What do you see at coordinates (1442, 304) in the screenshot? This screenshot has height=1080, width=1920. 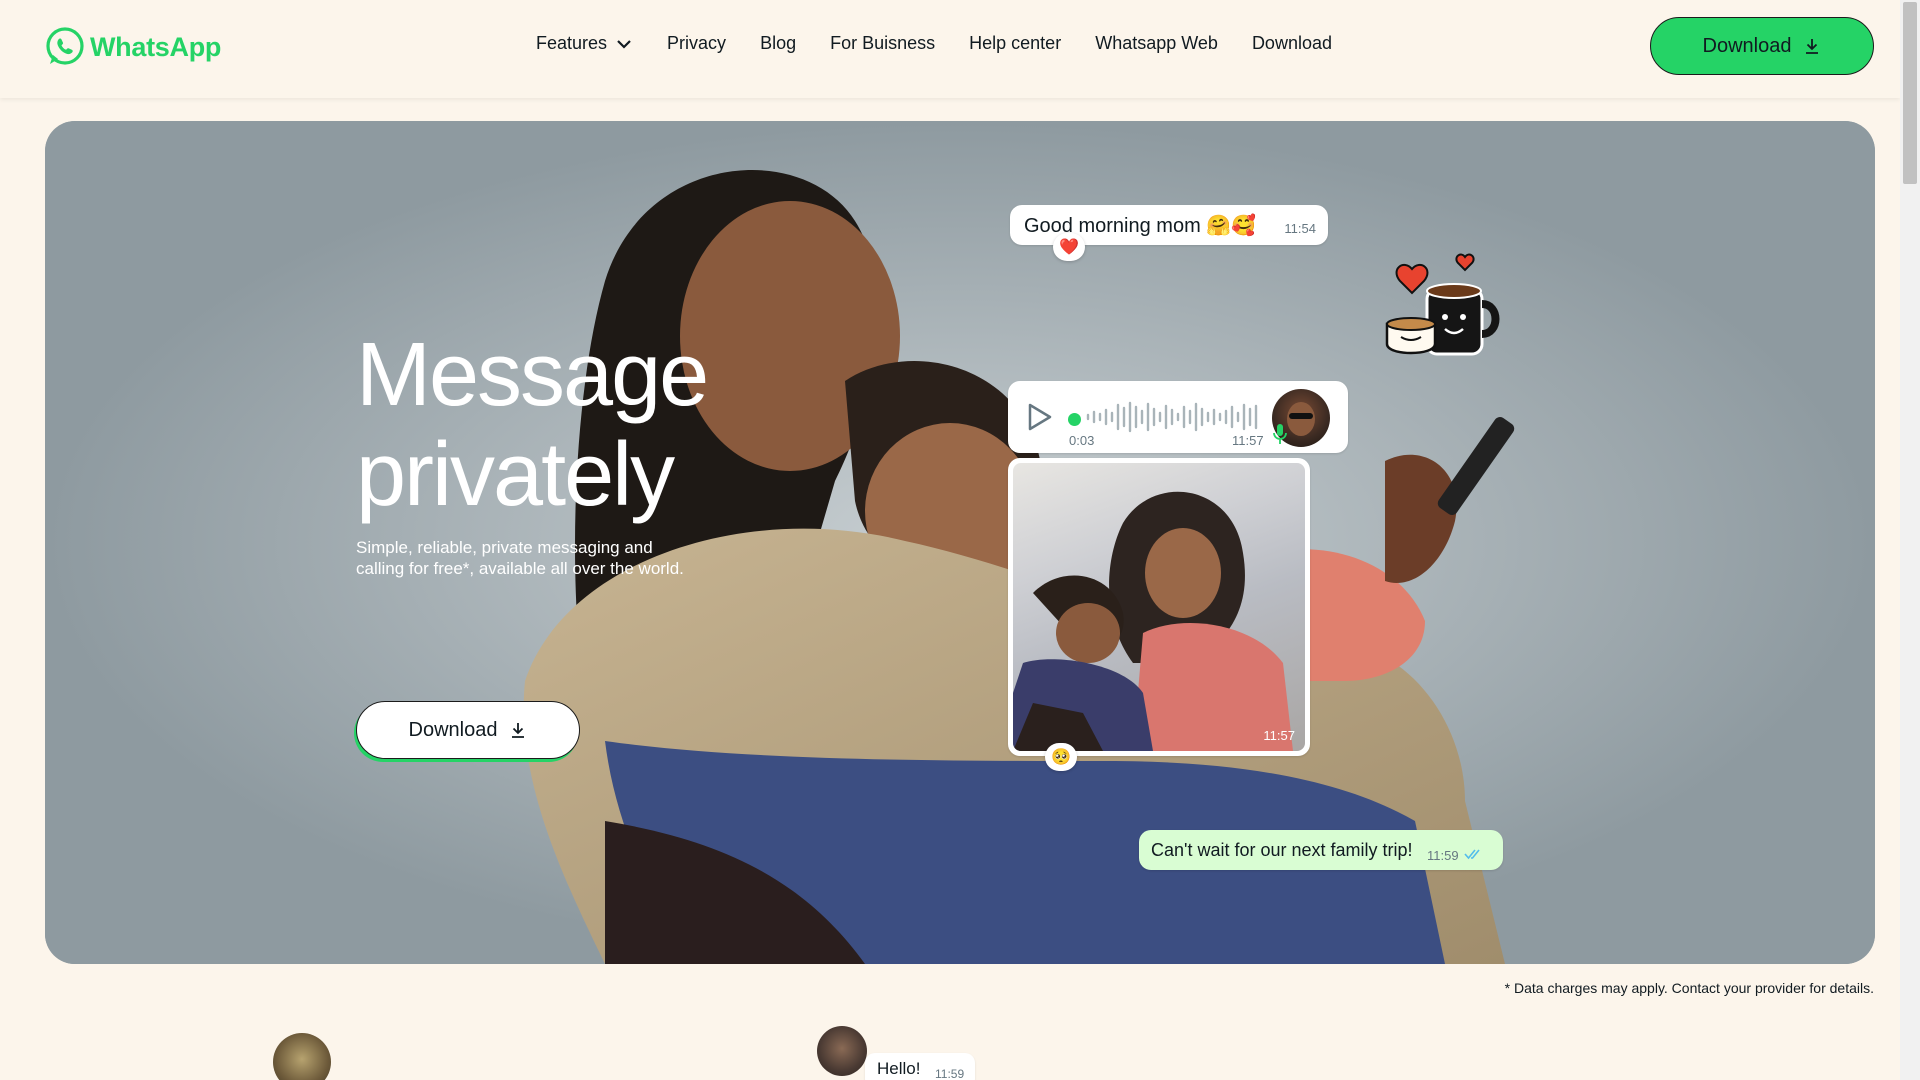 I see `coffee-mugs-sticker` at bounding box center [1442, 304].